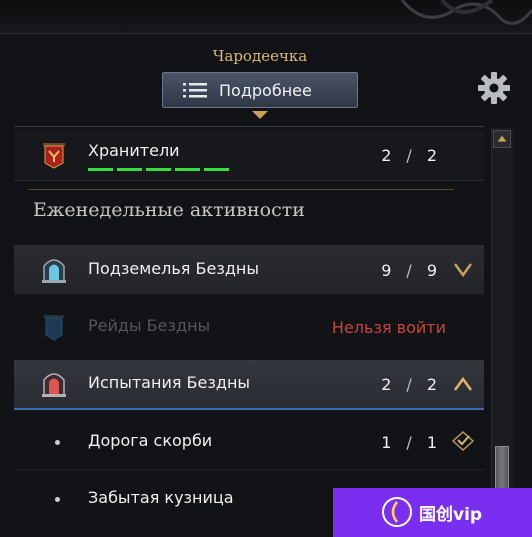  What do you see at coordinates (409, 270) in the screenshot?
I see `abyss-dungeons-count: 9/9` at bounding box center [409, 270].